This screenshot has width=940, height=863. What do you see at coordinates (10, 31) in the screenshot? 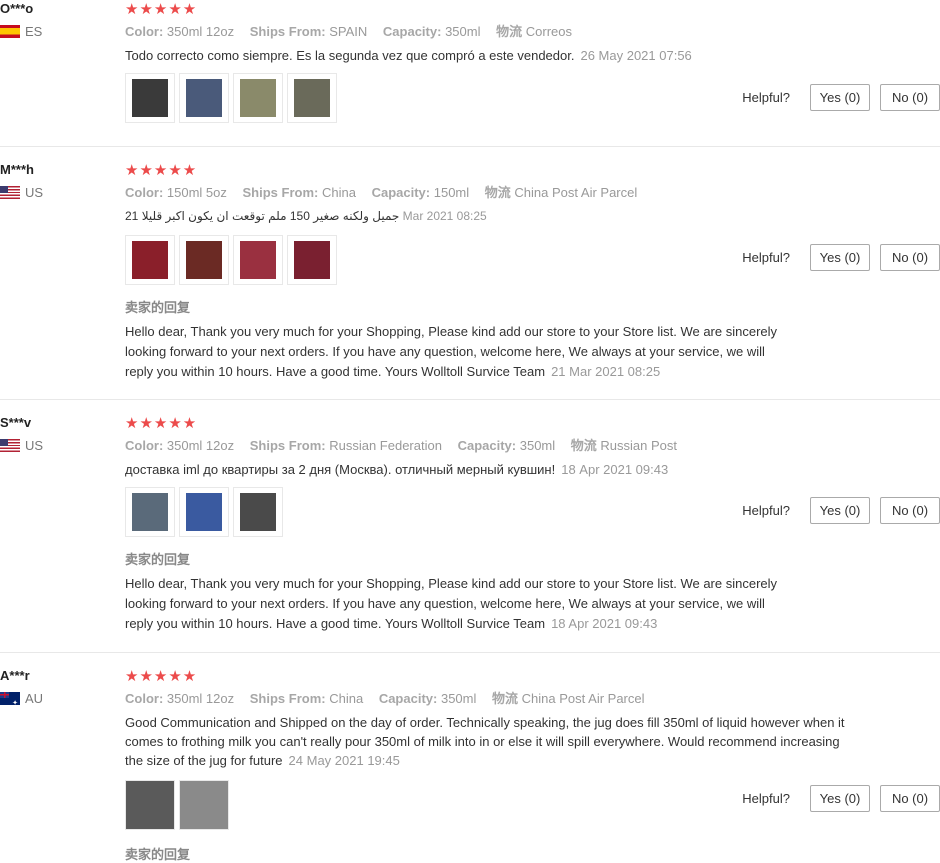
I see `spain-flag-icon` at bounding box center [10, 31].